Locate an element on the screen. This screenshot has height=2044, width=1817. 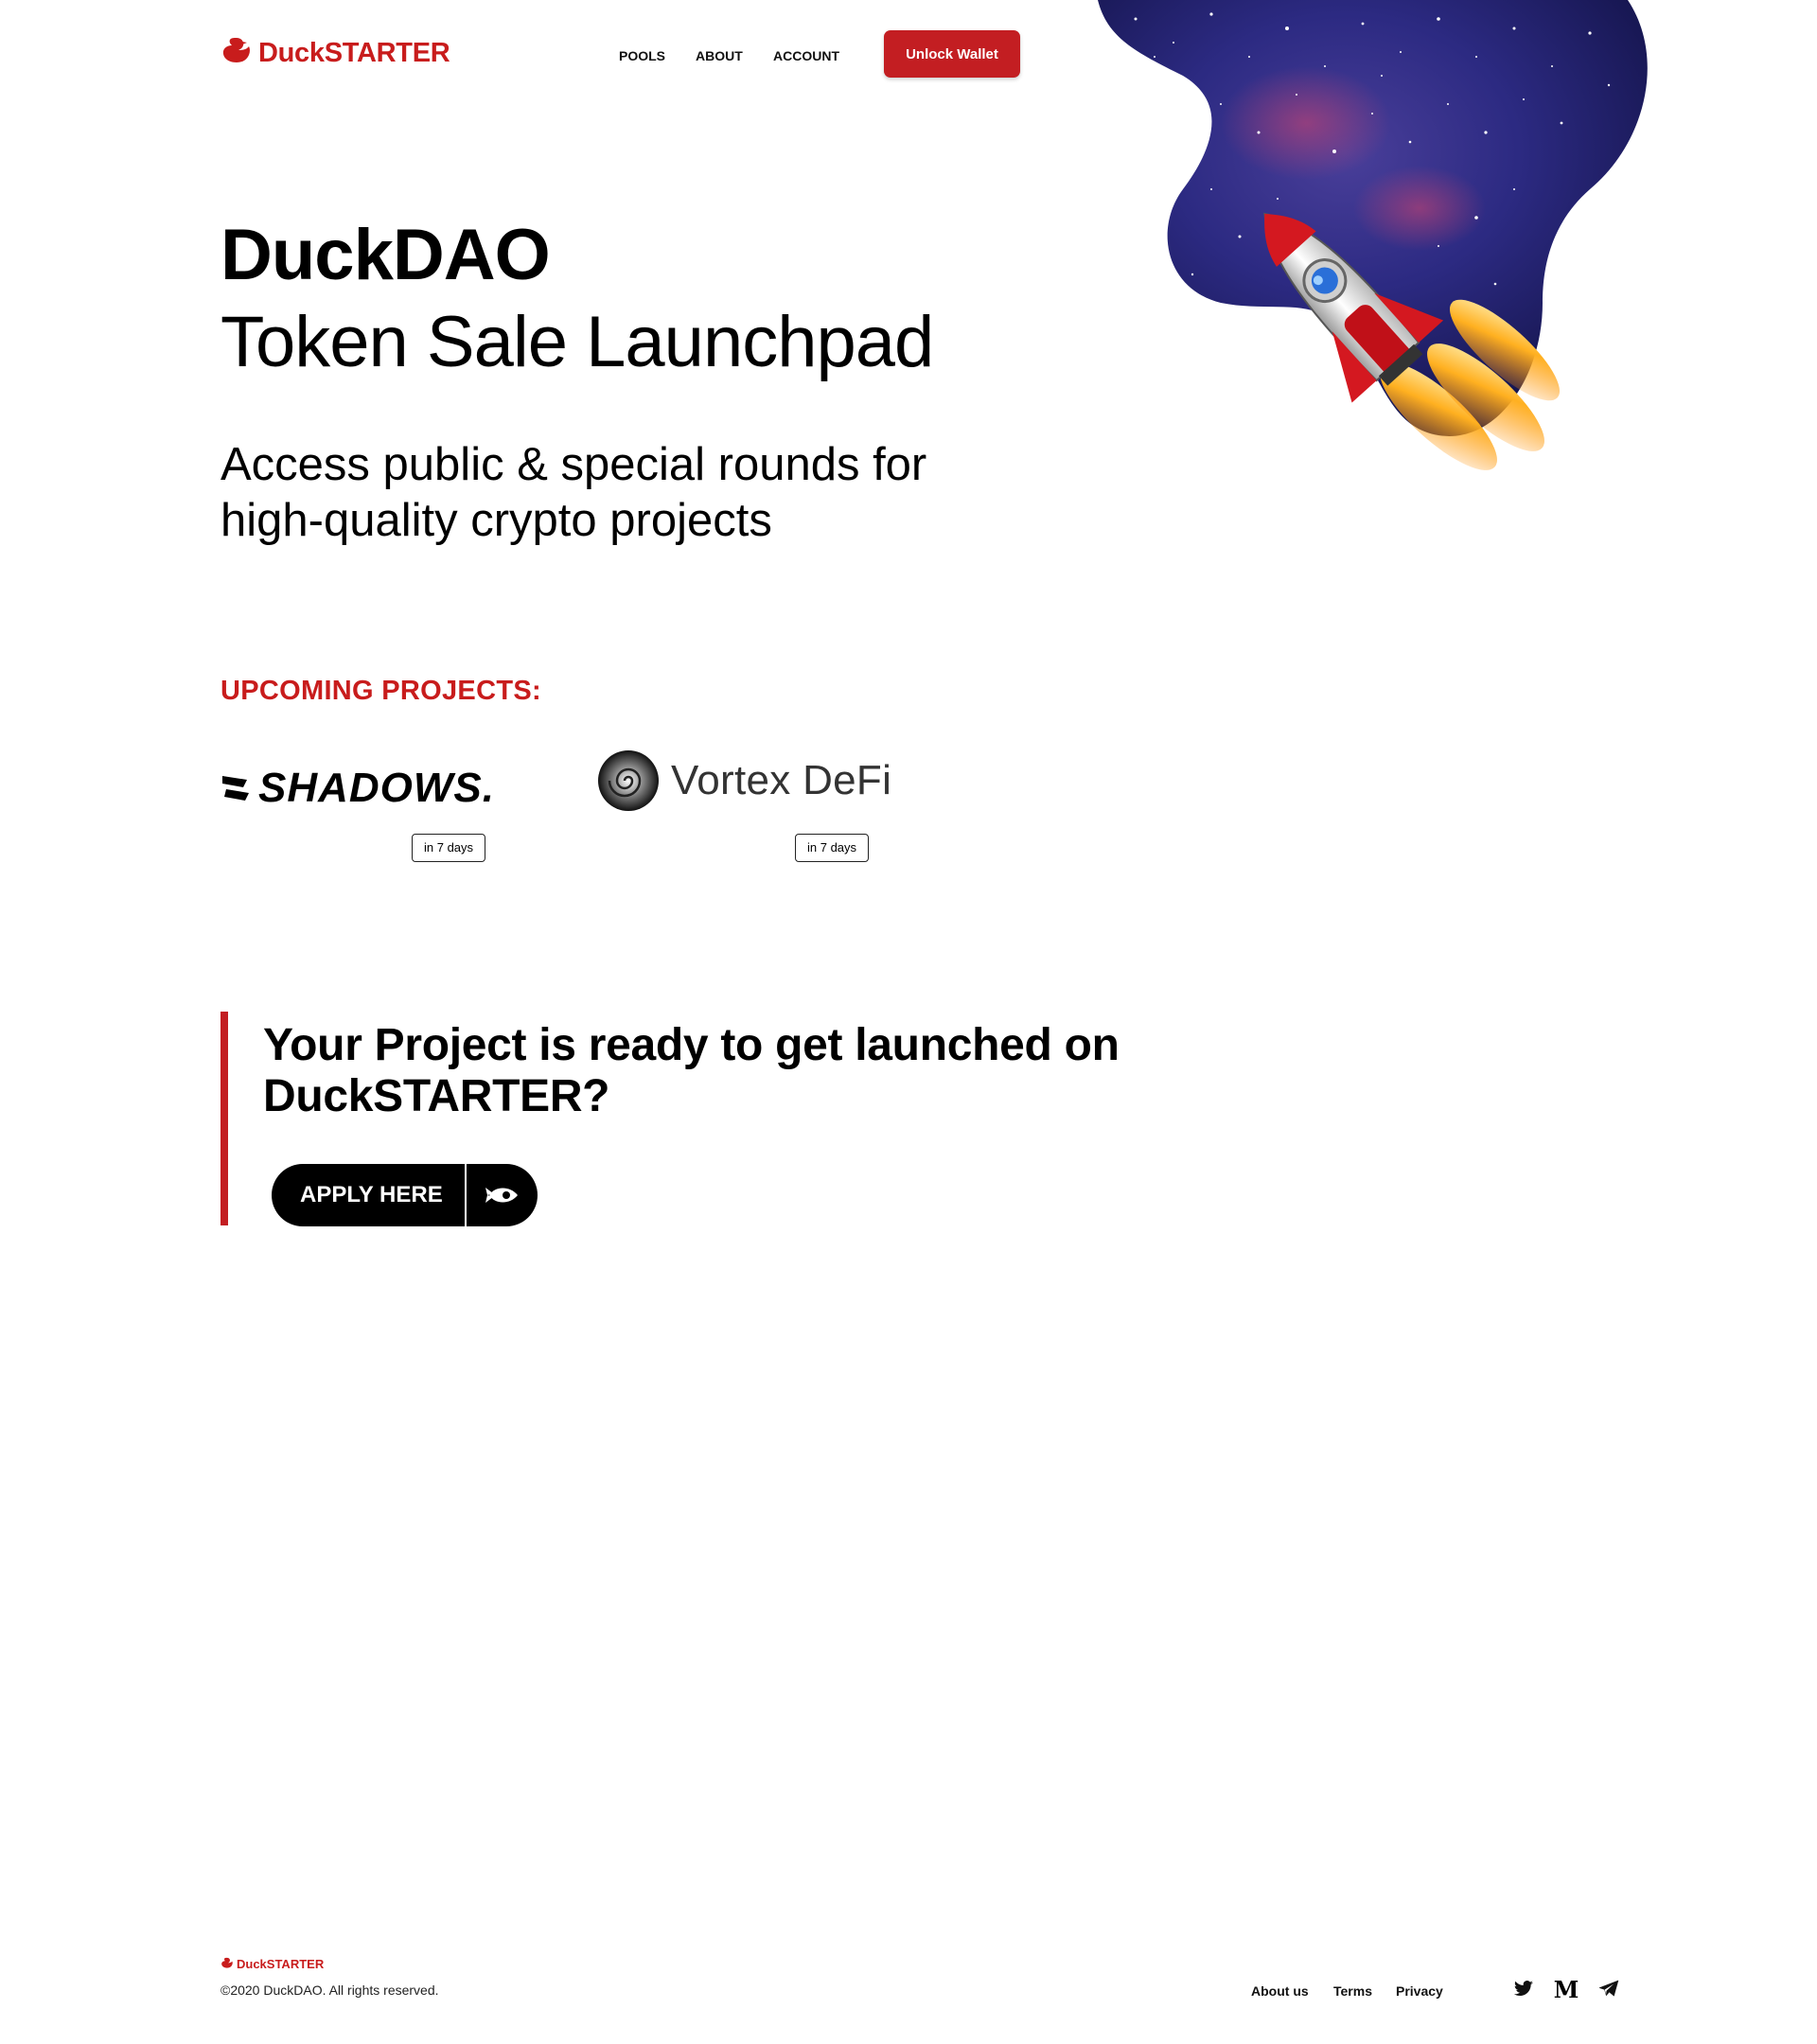
footer-link-terms: Terms is located at coordinates (1352, 1991).